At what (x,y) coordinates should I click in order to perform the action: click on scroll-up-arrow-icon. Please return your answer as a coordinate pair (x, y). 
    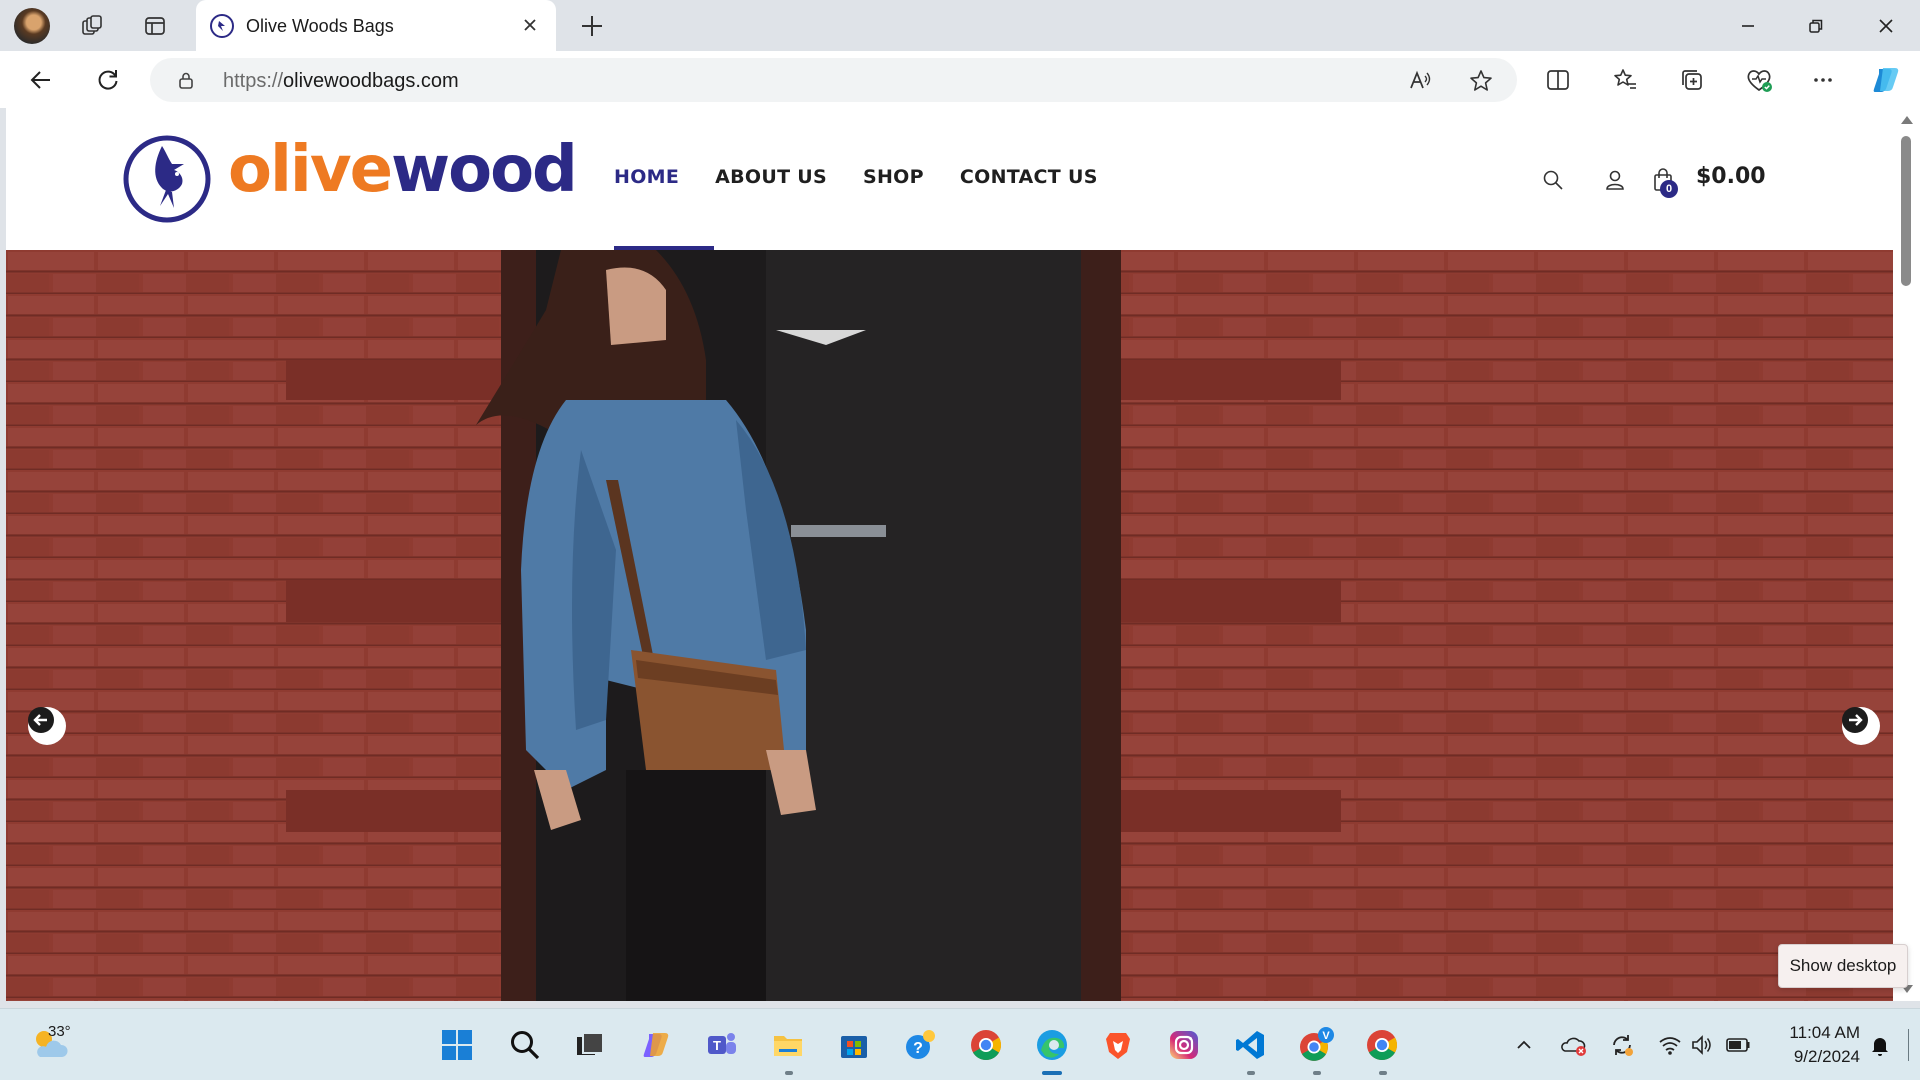
    Looking at the image, I should click on (1907, 120).